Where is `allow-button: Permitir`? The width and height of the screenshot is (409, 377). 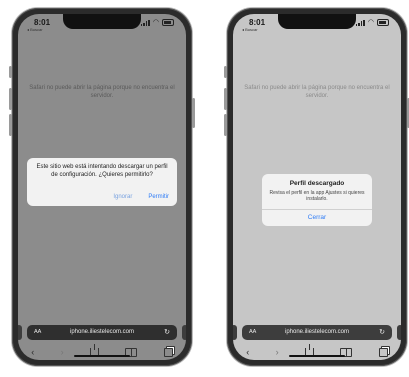 allow-button: Permitir is located at coordinates (158, 197).